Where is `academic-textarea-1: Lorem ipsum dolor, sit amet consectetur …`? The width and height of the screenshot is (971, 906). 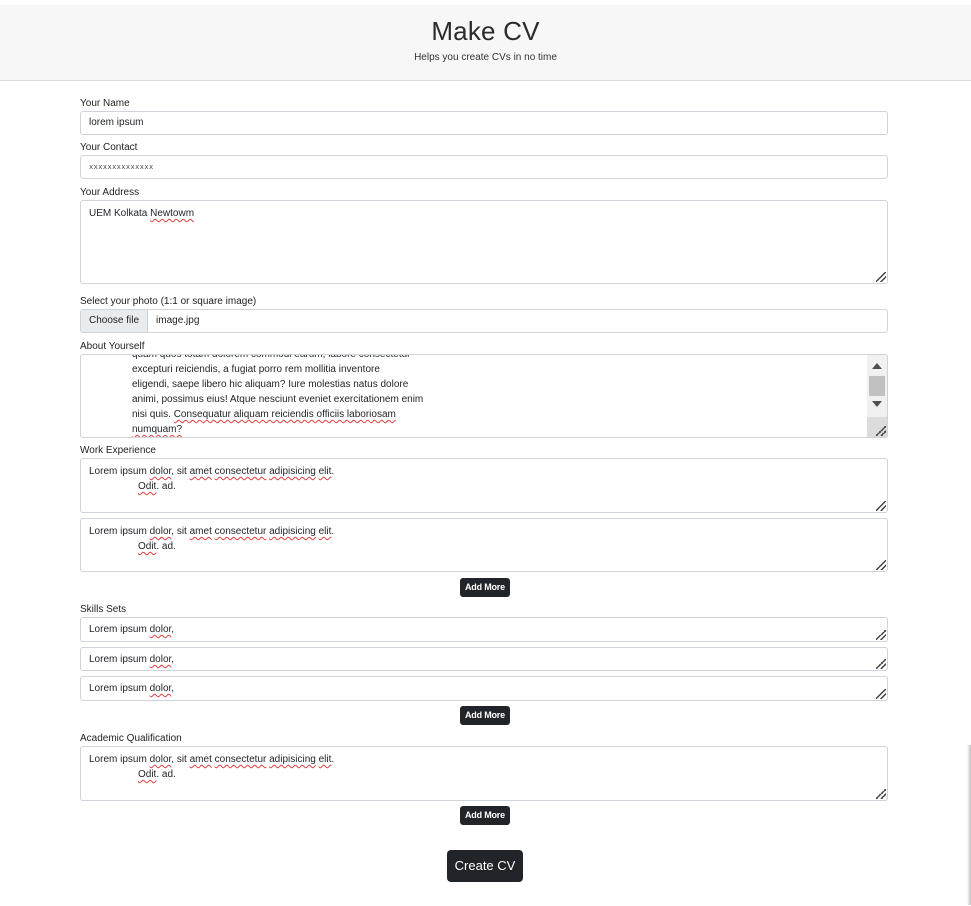
academic-textarea-1: Lorem ipsum dolor, sit amet consectetur … is located at coordinates (484, 773).